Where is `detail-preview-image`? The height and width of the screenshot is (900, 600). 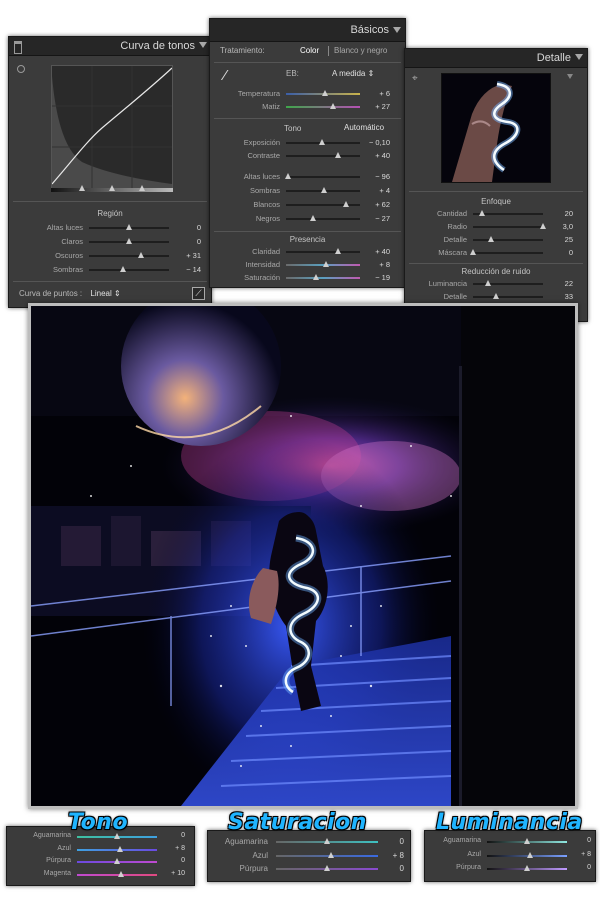 detail-preview-image is located at coordinates (496, 128).